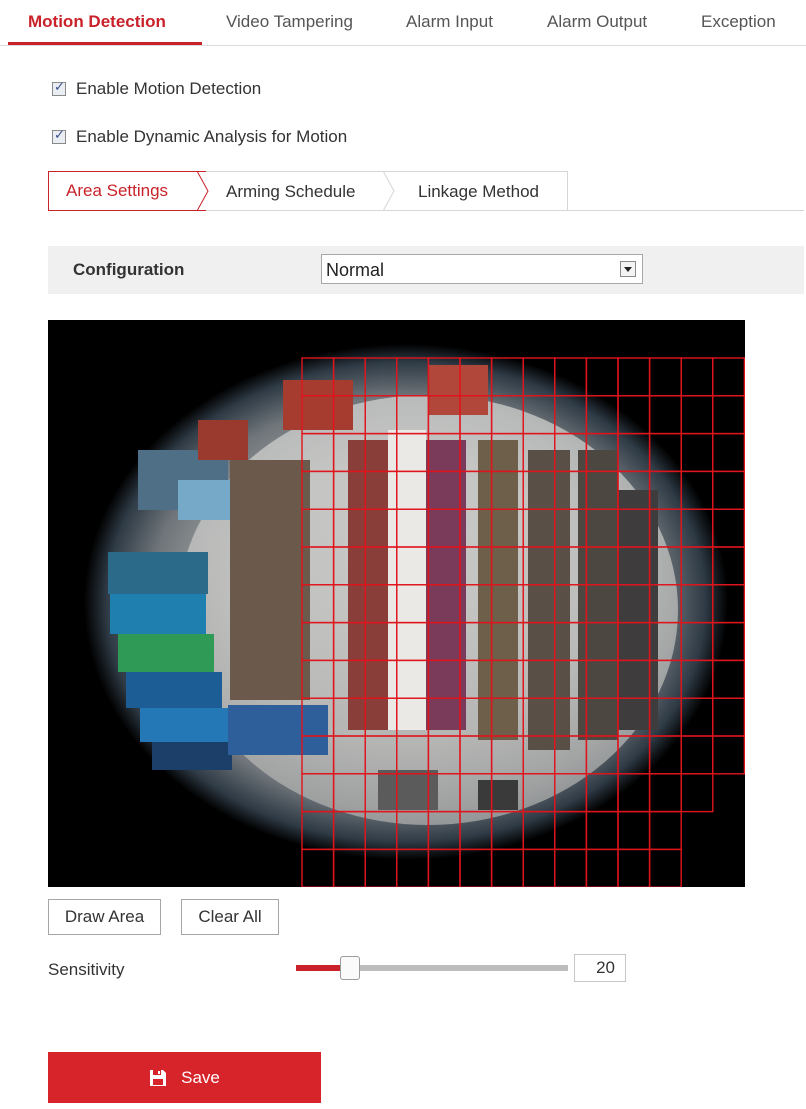 The width and height of the screenshot is (806, 1109). I want to click on configuration-select: Normal, so click(482, 269).